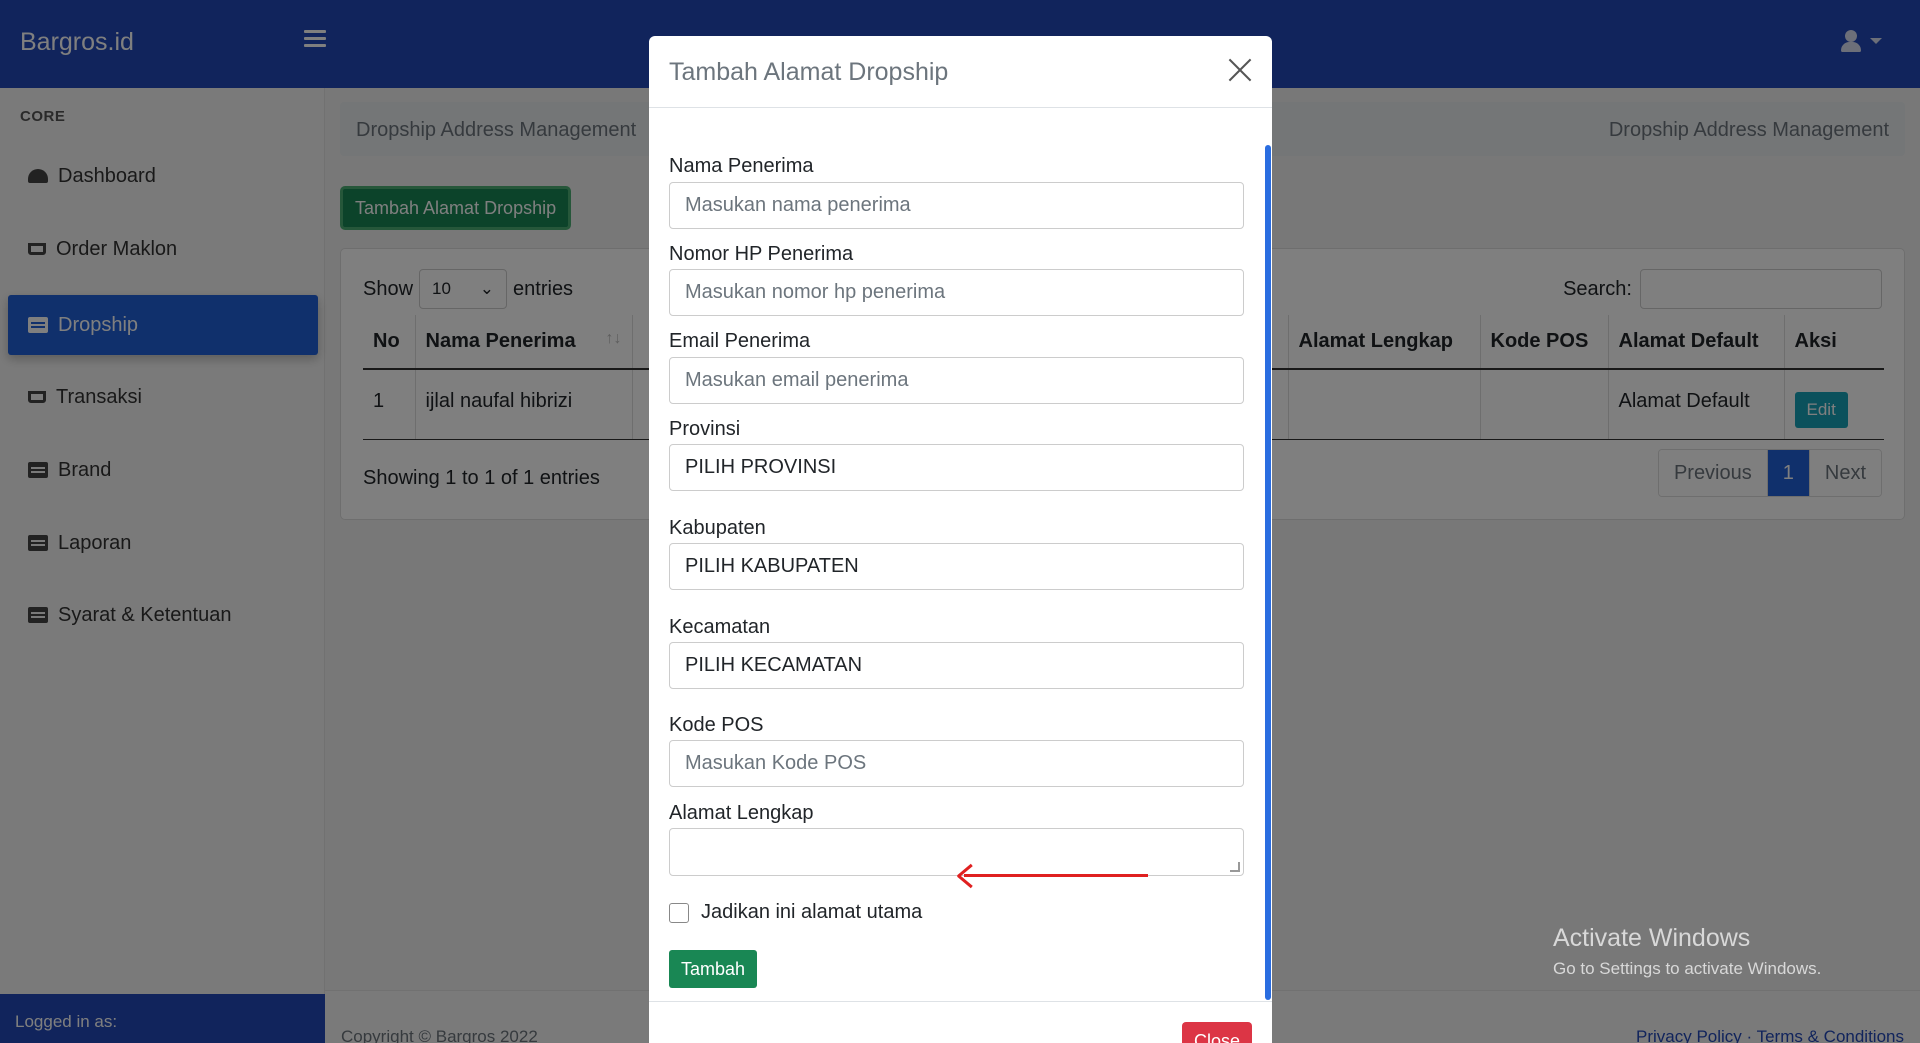  What do you see at coordinates (956, 665) in the screenshot?
I see `kecamatan-select: PILIH KECAMATAN` at bounding box center [956, 665].